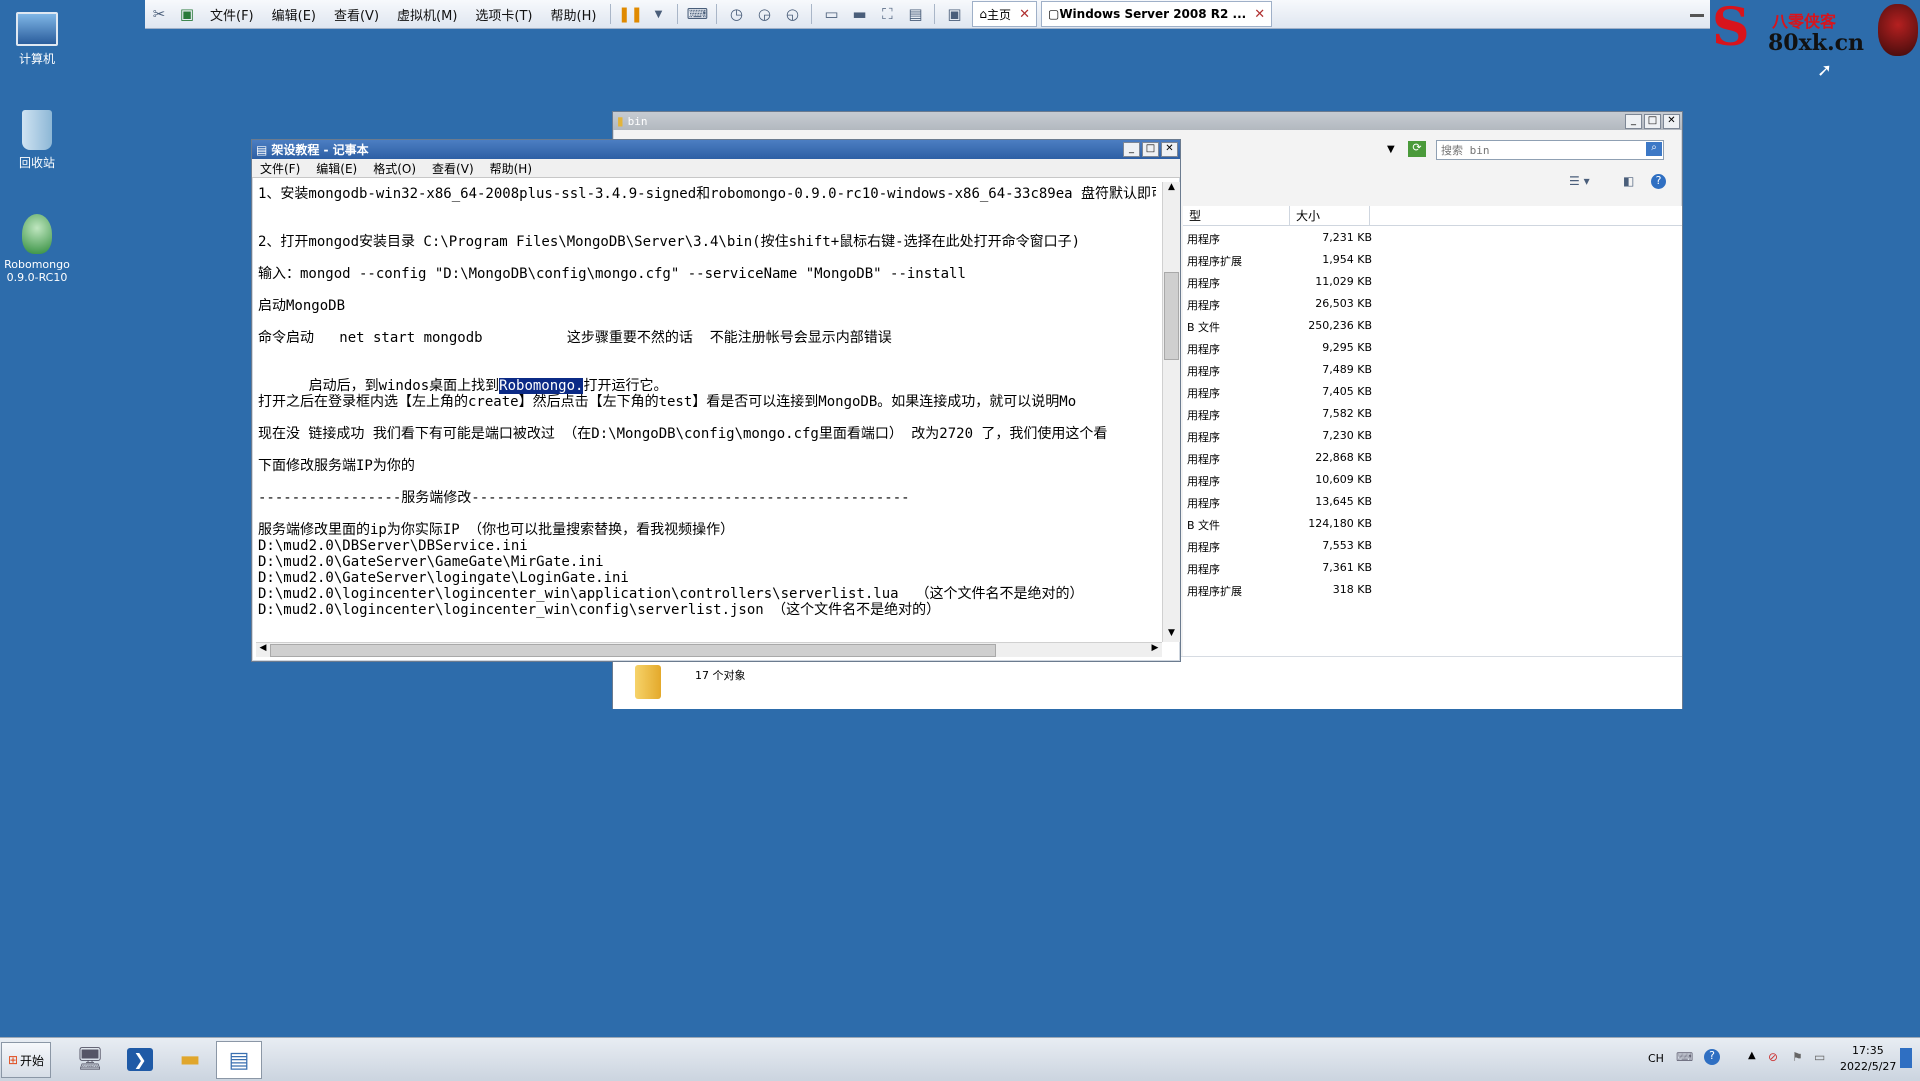 The width and height of the screenshot is (1920, 1081). I want to click on file-row: 用程序 22,868 KB, so click(1432, 459).